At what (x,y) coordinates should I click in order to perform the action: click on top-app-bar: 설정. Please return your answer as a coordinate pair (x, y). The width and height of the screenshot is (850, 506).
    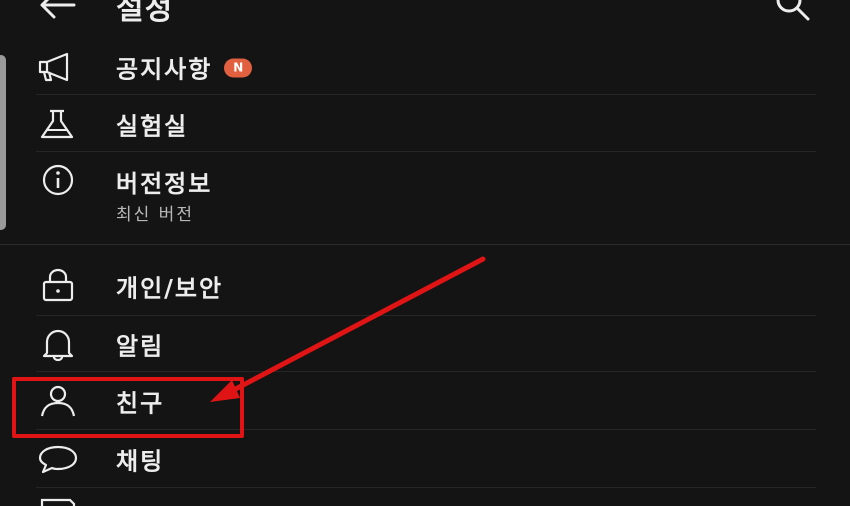
    Looking at the image, I should click on (425, 14).